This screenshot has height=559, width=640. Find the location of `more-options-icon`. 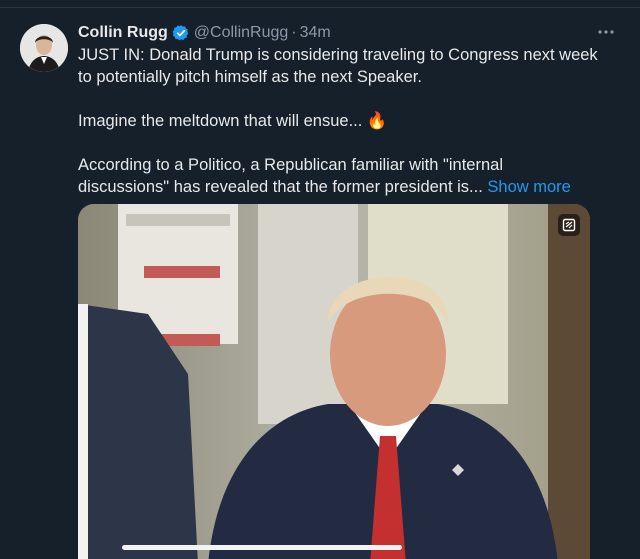

more-options-icon is located at coordinates (606, 32).